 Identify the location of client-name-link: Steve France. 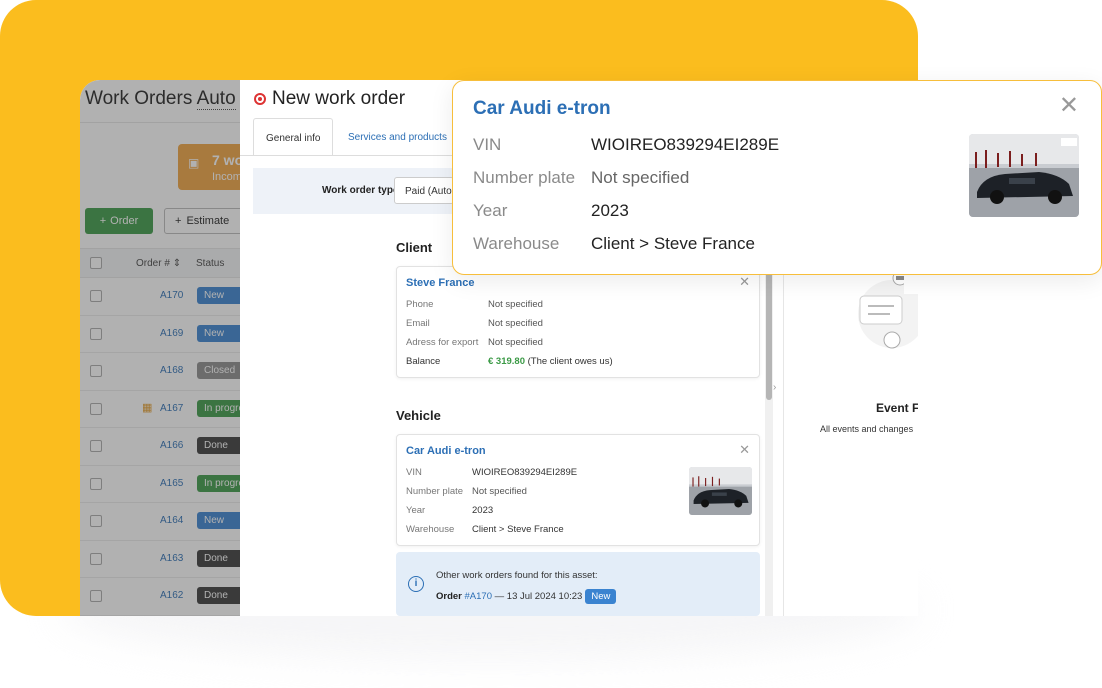
(440, 283).